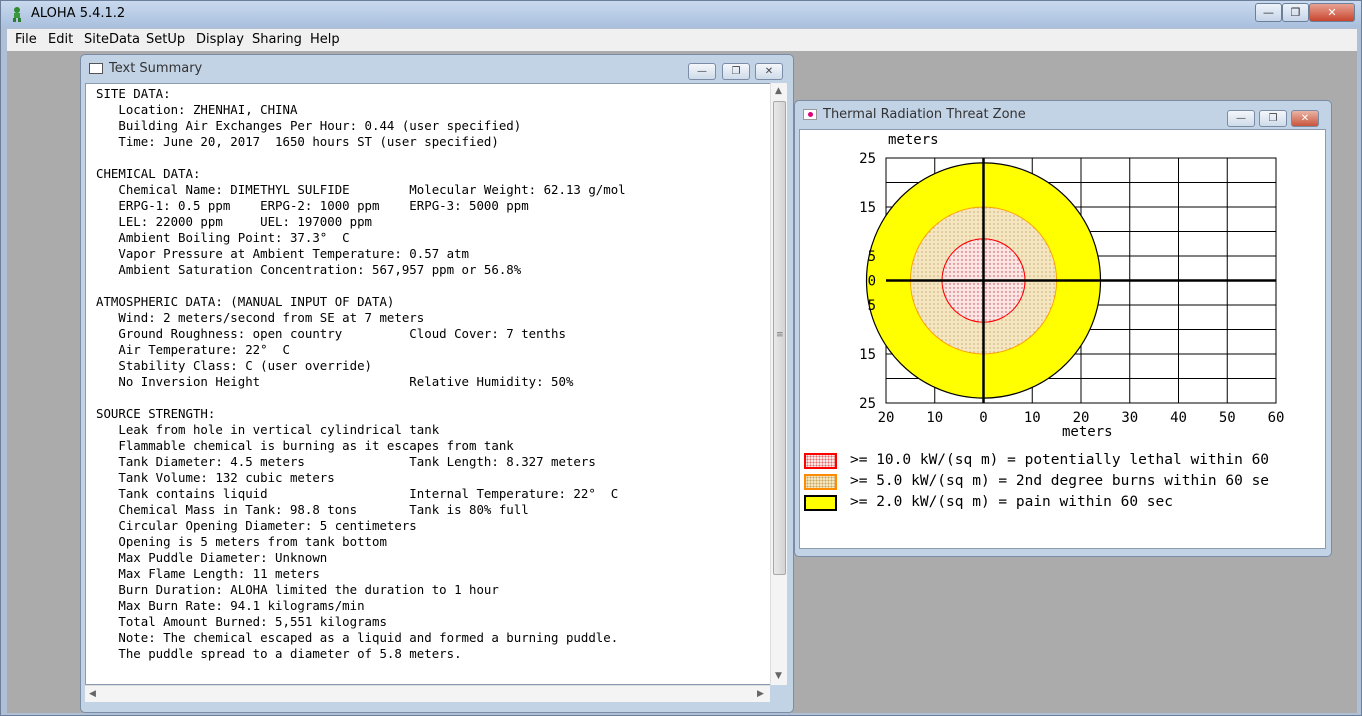 The width and height of the screenshot is (1362, 716). I want to click on threat-zone-title: Thermal Radiation Threat Zone, so click(924, 114).